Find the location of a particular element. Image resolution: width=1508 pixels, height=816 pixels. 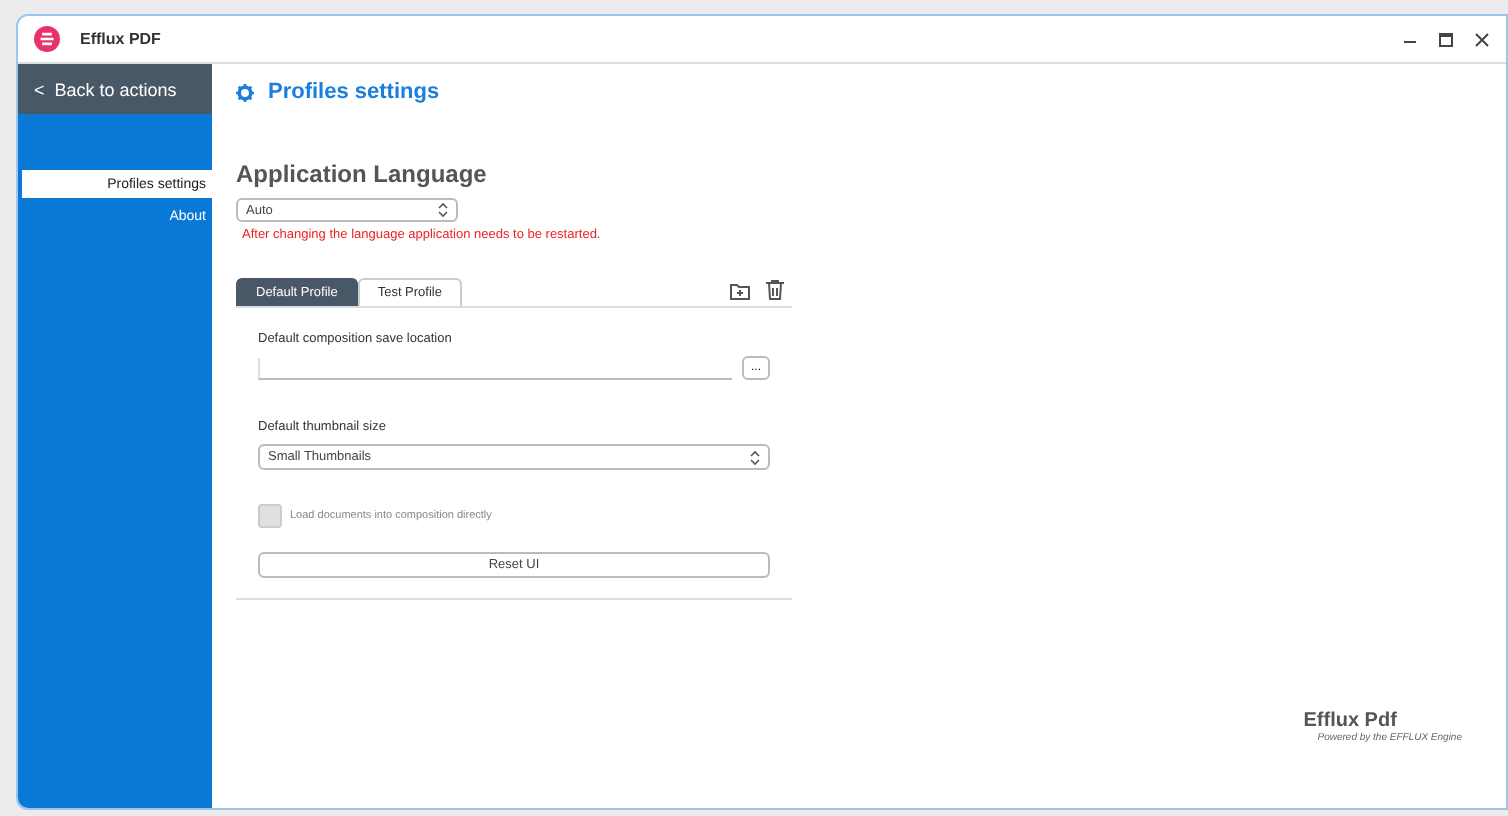

maximize-icon is located at coordinates (1446, 39).